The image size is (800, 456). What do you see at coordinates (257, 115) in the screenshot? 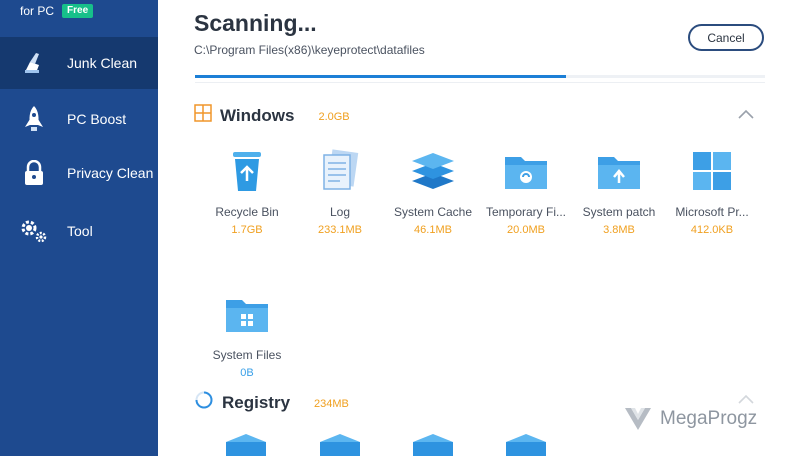
I see `section-title: Windows` at bounding box center [257, 115].